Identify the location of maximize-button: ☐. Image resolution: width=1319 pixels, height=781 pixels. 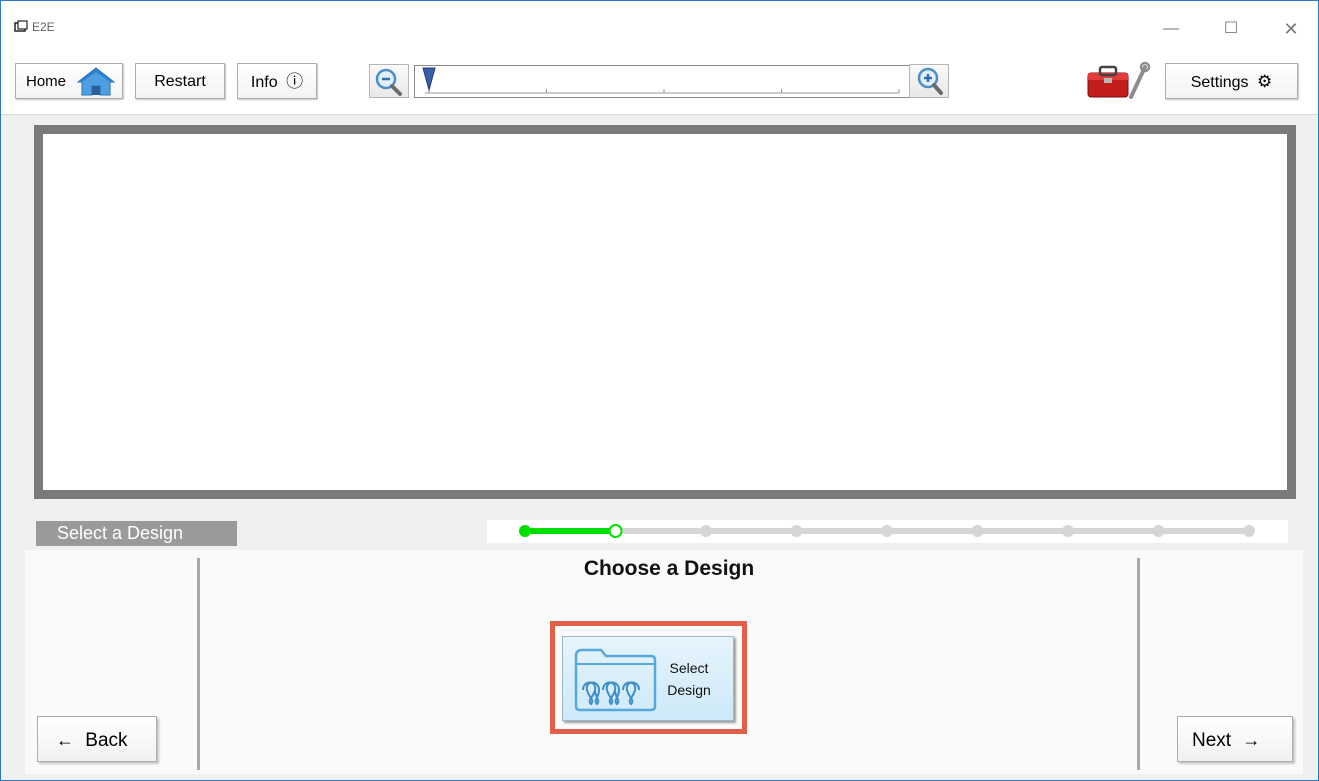
(1231, 29).